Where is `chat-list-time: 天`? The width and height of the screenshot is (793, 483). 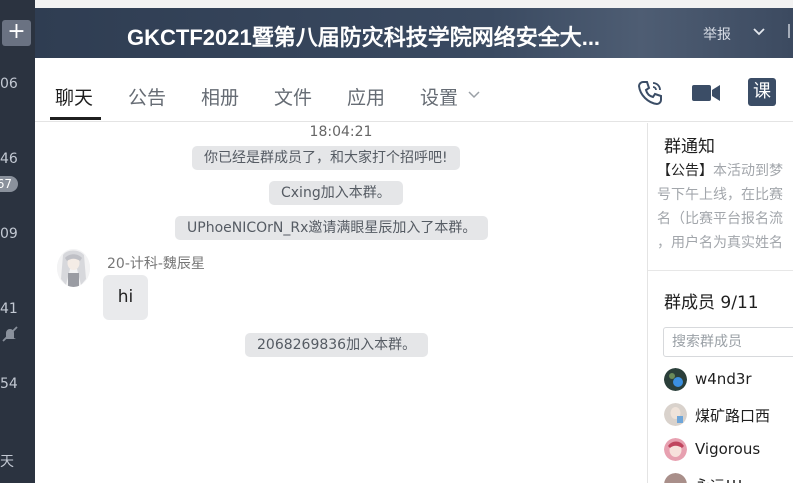 chat-list-time: 天 is located at coordinates (7, 462).